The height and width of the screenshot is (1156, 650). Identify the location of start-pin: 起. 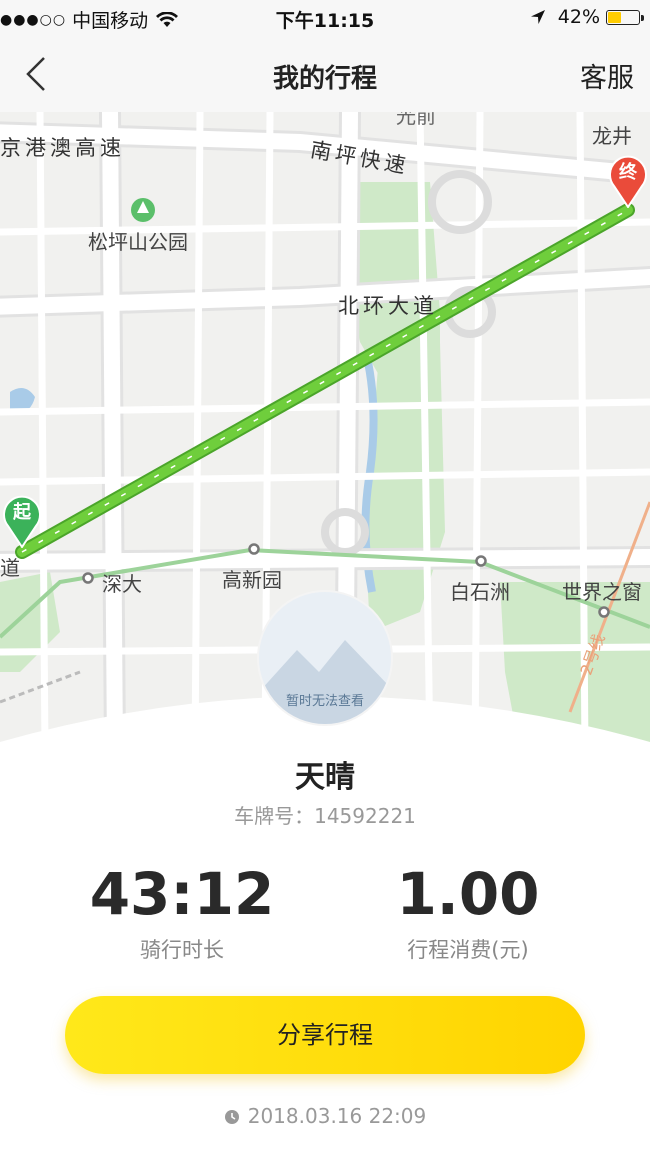
(22, 520).